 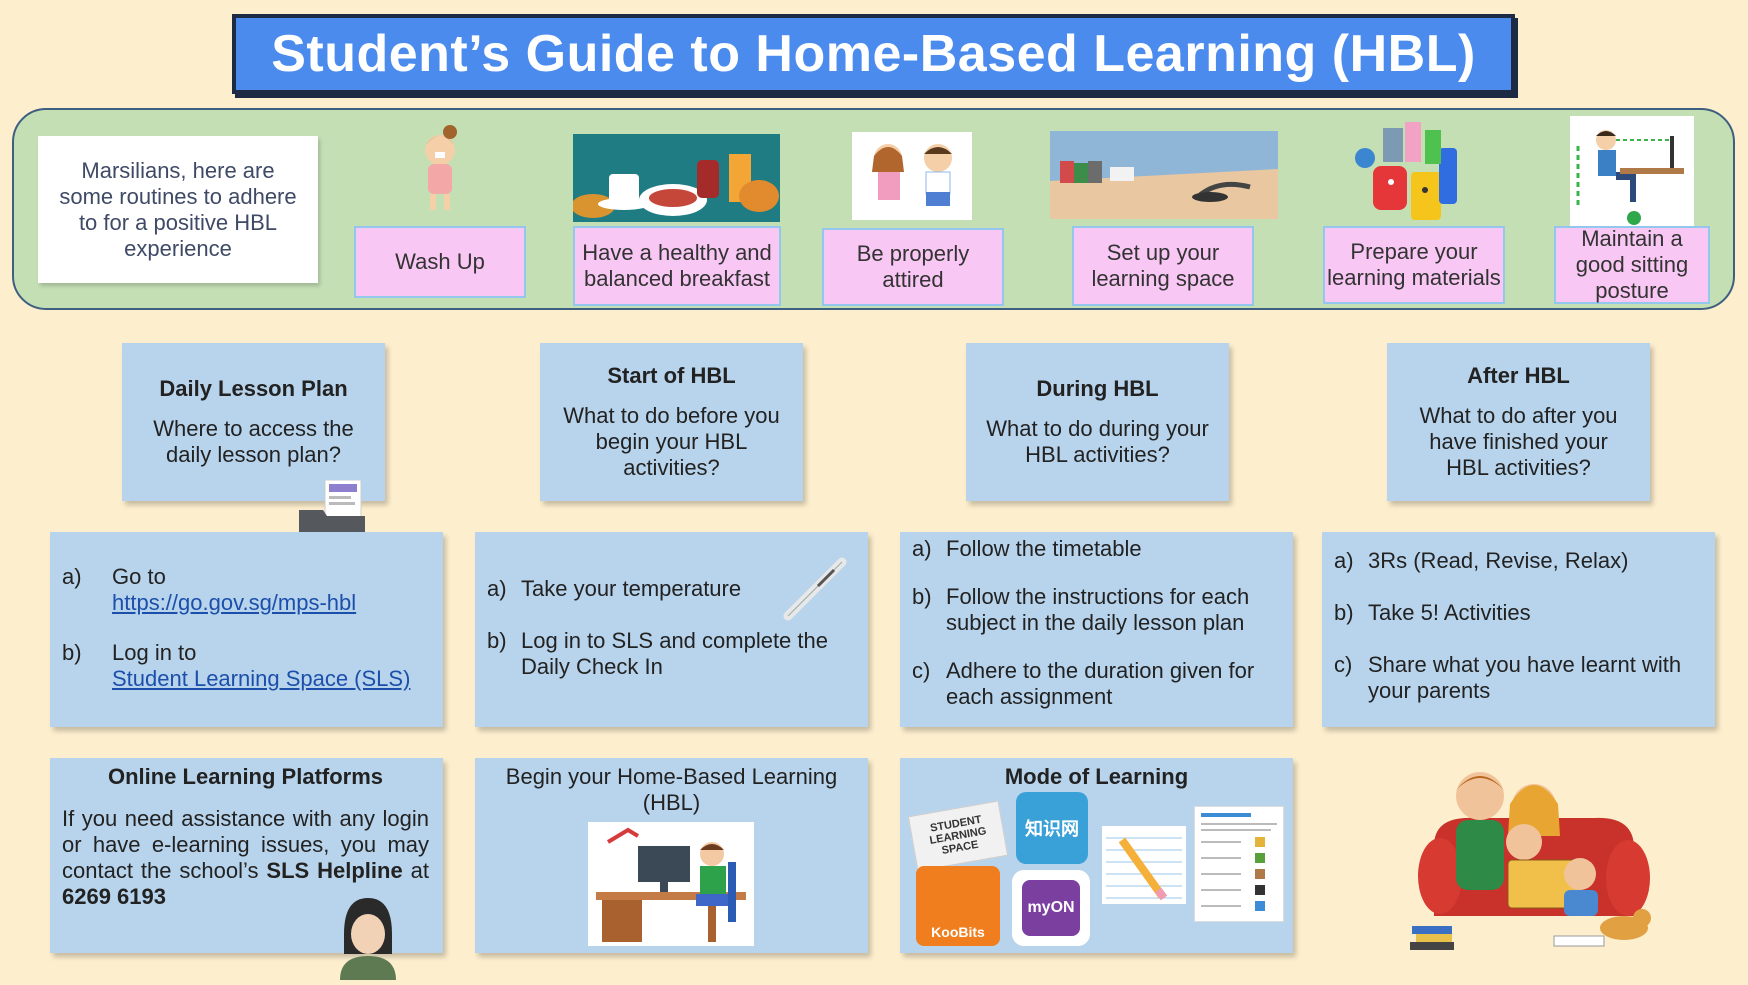 What do you see at coordinates (1052, 828) in the screenshot?
I see `zhishi-logo: 知识网` at bounding box center [1052, 828].